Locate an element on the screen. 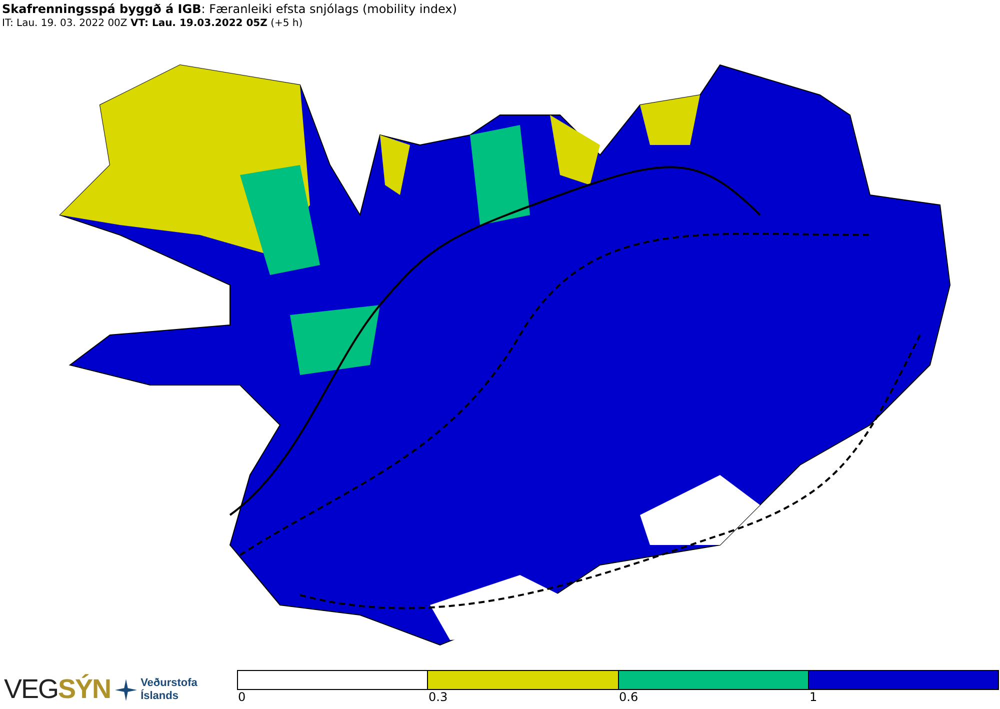  map-title: Skafrenningsspá byggð á IGB: Færanleiki efsta snjólags (mobility index) is located at coordinates (230, 9).